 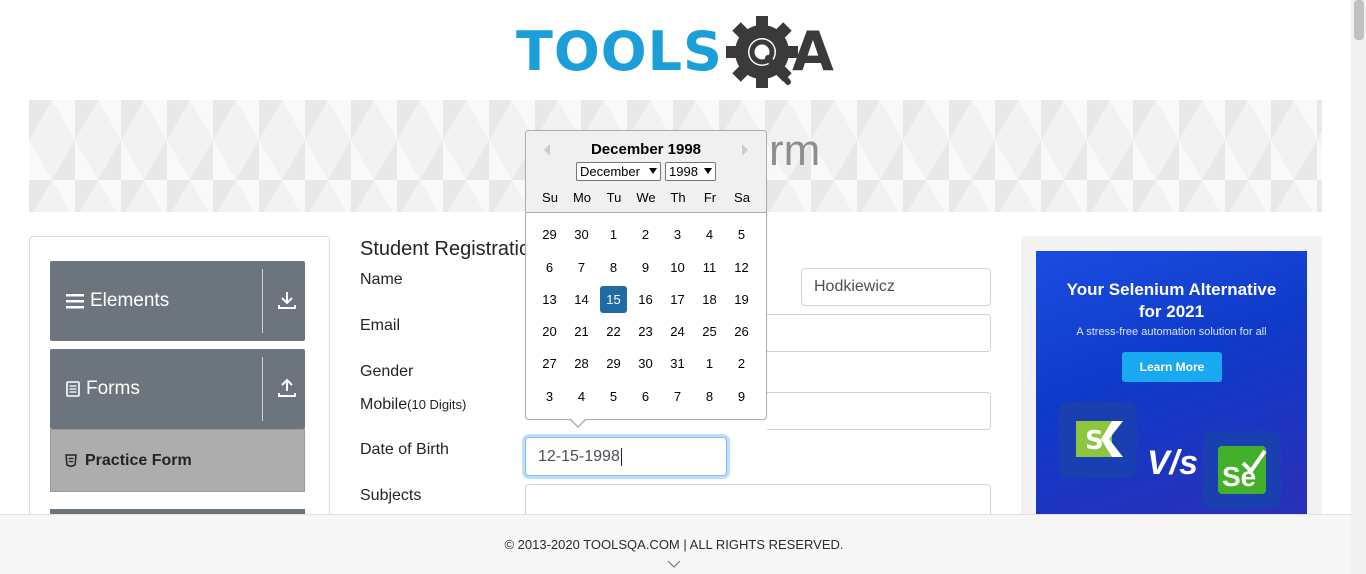 What do you see at coordinates (677, 363) in the screenshot?
I see `calendar-day: 31` at bounding box center [677, 363].